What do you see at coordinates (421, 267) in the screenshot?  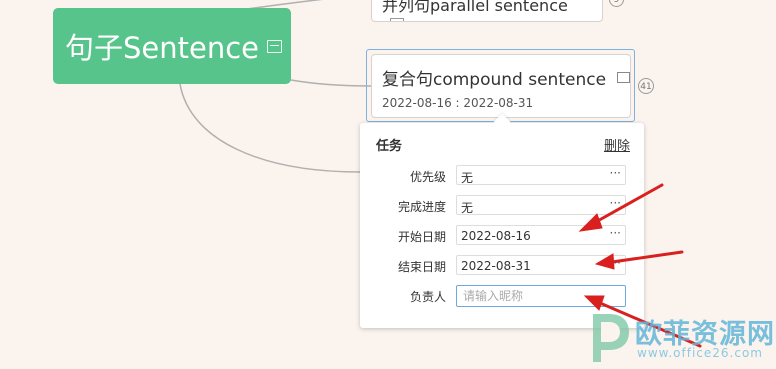 I see `end-date-label: 结束日期` at bounding box center [421, 267].